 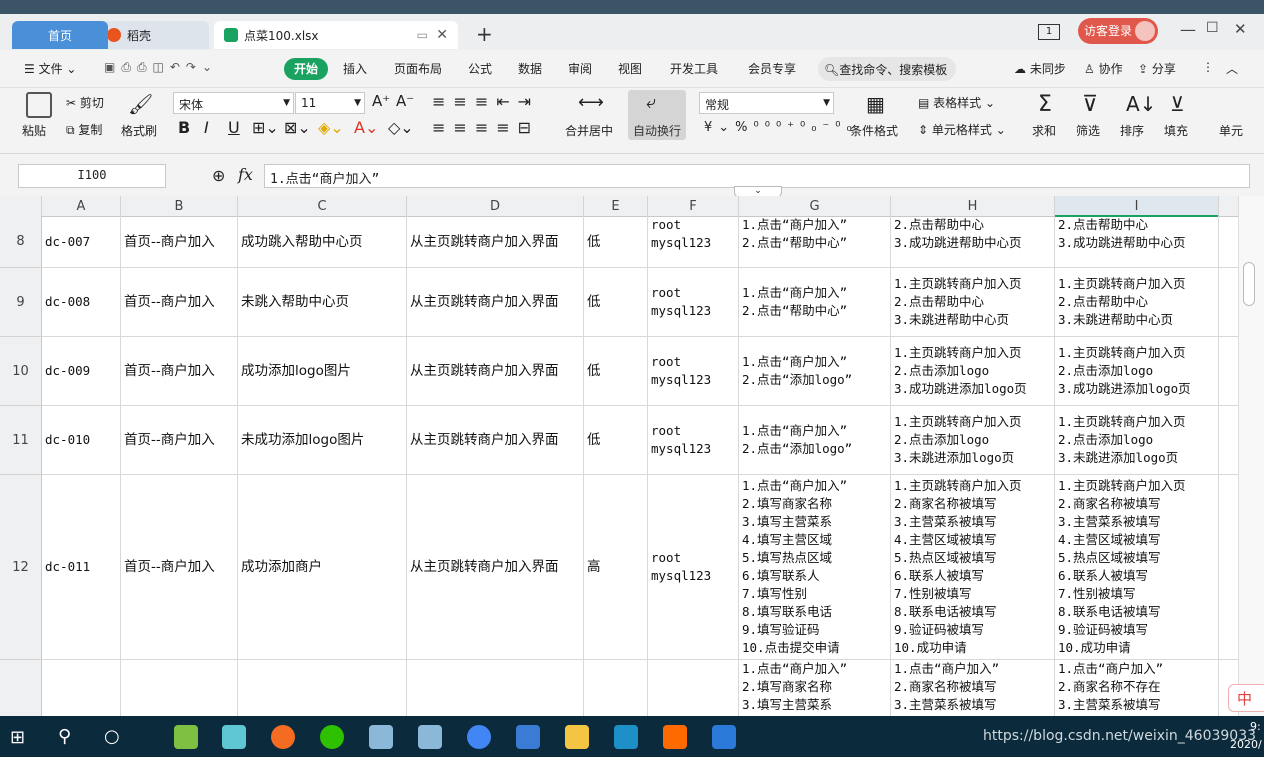 What do you see at coordinates (495, 242) in the screenshot?
I see `cell-d-row-8: 从主页跳转商户加入界面` at bounding box center [495, 242].